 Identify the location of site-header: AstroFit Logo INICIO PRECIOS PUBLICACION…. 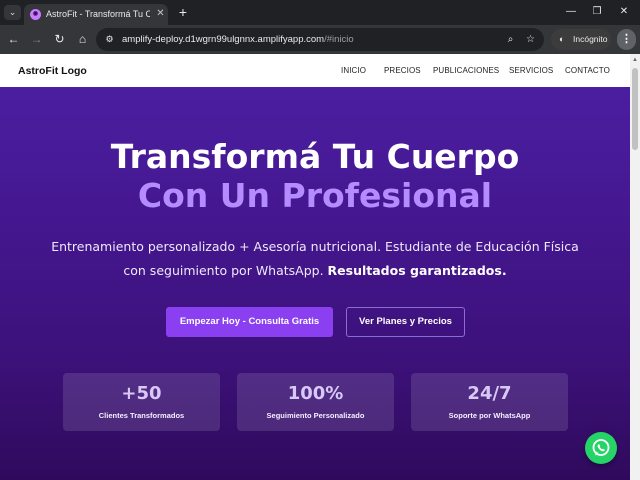
(315, 70).